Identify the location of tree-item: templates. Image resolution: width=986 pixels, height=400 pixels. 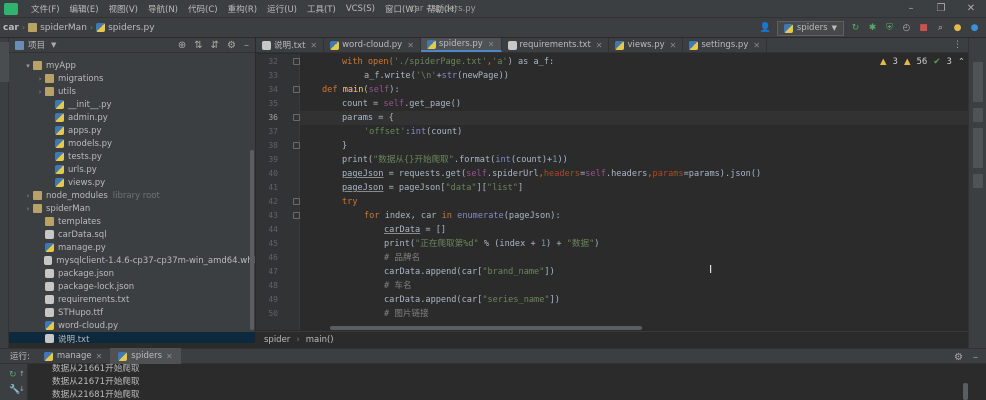
(132, 221).